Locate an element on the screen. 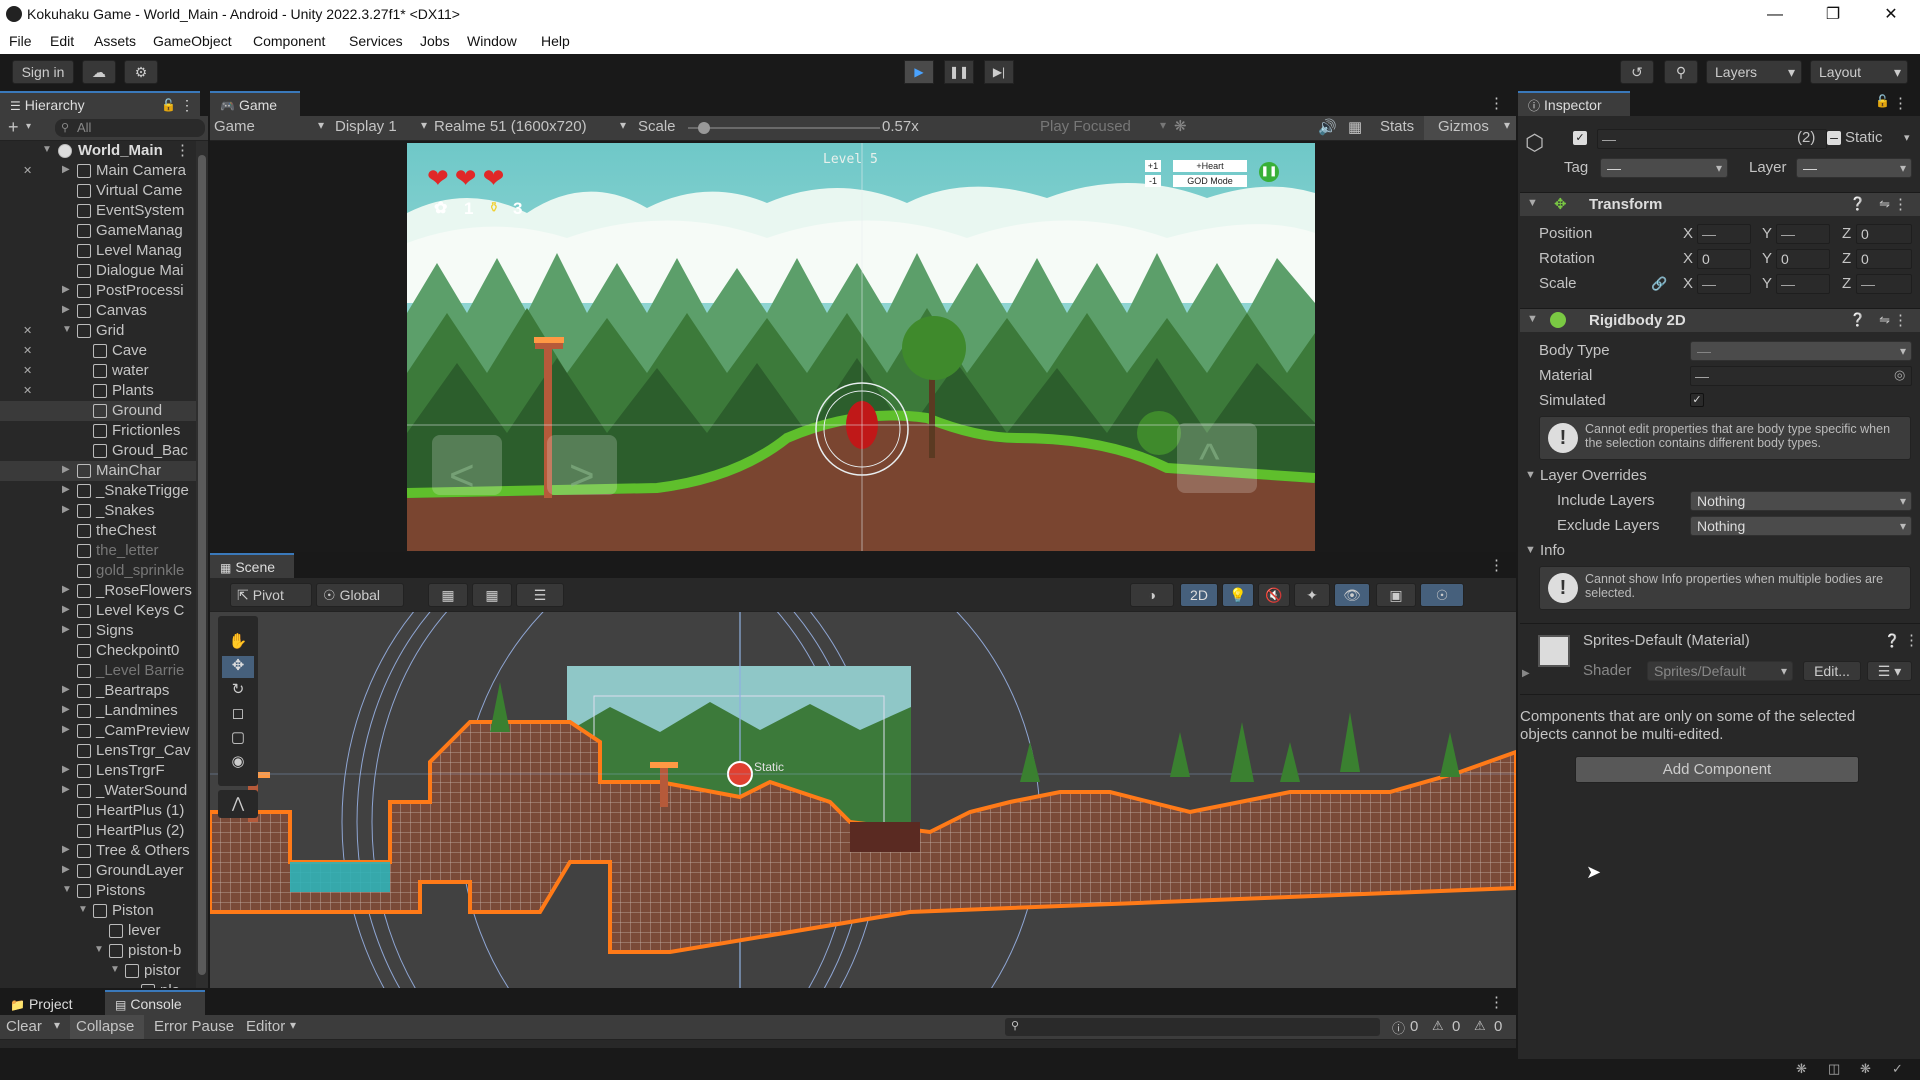  god-mode-button: GOD Mode is located at coordinates (1210, 181).